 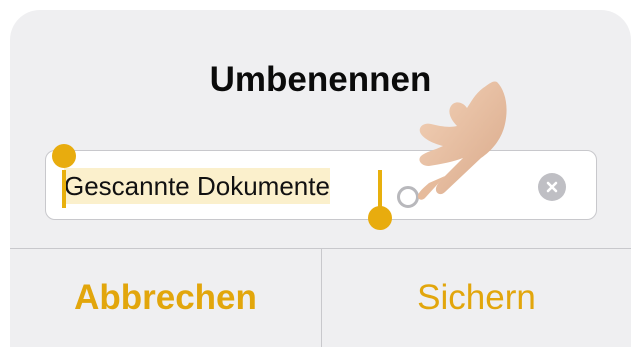 I want to click on clear-x-glyph, so click(x=552, y=187).